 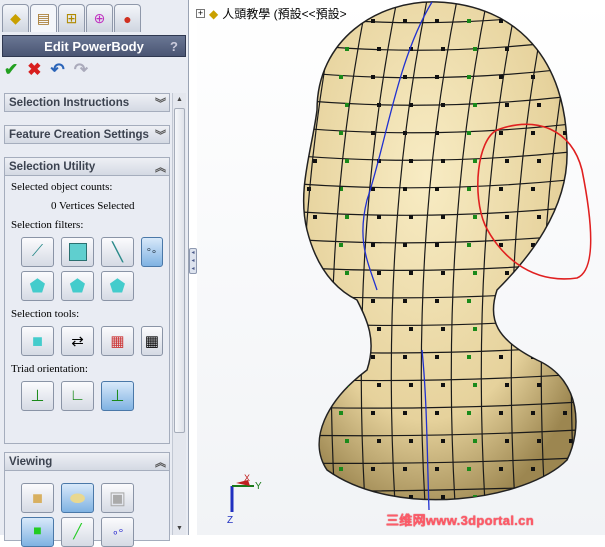 What do you see at coordinates (43, 18) in the screenshot?
I see `tab-property-manager: ▤` at bounding box center [43, 18].